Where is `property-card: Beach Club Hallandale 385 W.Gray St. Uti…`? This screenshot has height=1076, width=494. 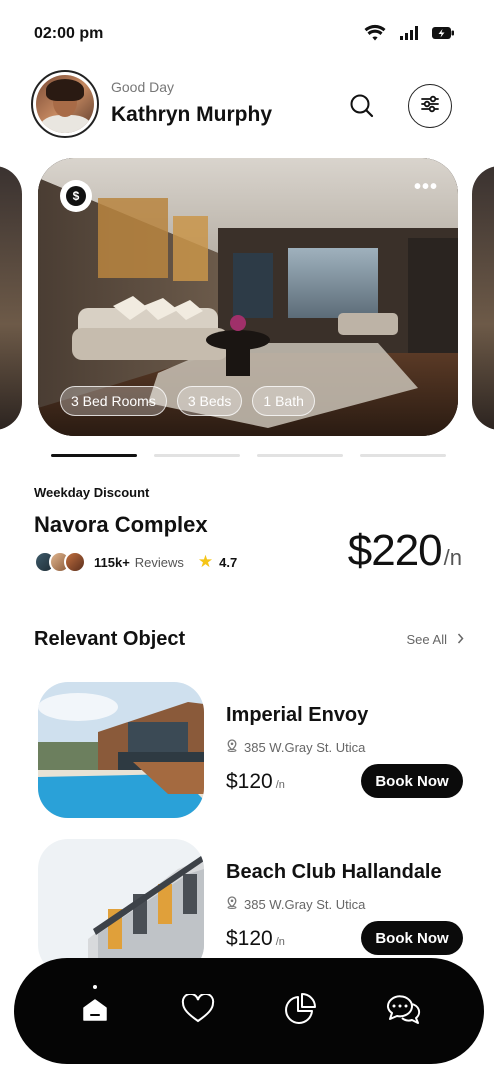
property-card: Beach Club Hallandale 385 W.Gray St. Uti… is located at coordinates (253, 907).